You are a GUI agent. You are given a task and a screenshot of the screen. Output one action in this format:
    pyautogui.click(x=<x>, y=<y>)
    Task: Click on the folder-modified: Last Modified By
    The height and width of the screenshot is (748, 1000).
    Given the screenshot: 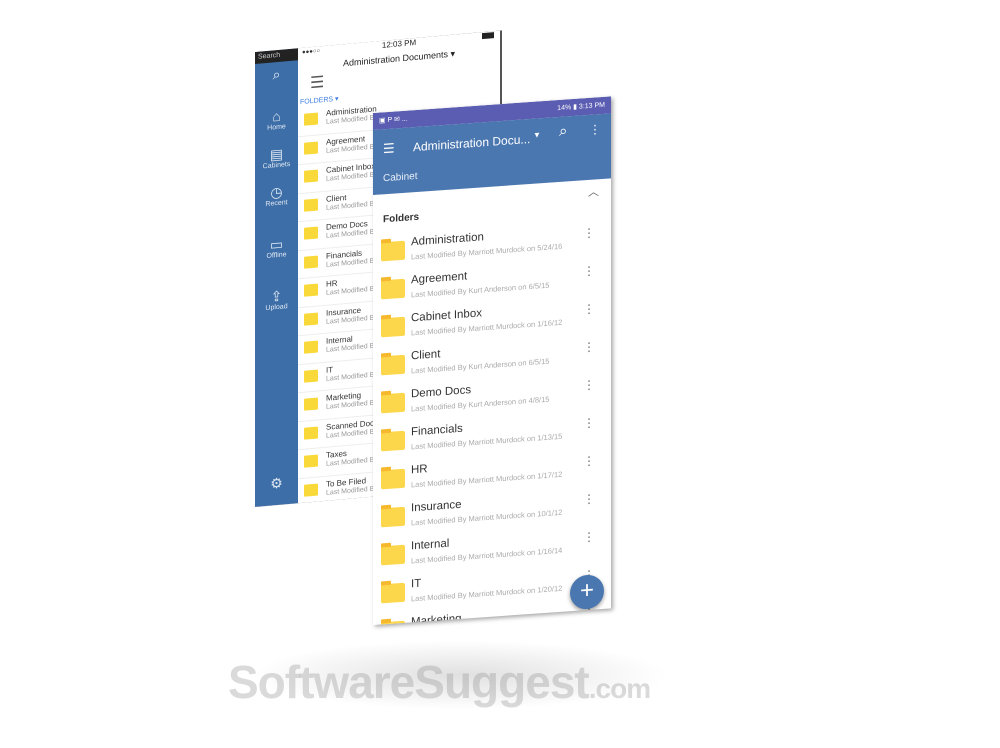 What is the action you would take?
    pyautogui.click(x=352, y=376)
    